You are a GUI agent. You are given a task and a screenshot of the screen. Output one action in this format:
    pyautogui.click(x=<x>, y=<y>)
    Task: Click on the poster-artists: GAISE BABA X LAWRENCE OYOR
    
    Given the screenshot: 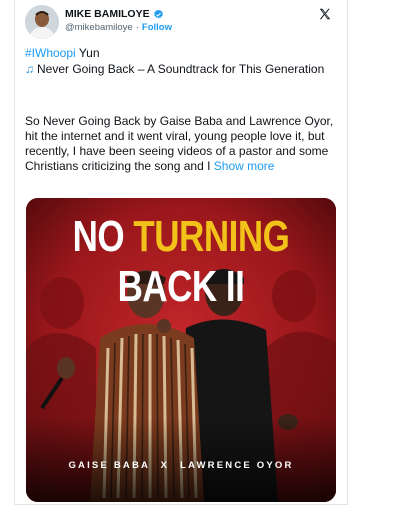 What is the action you would take?
    pyautogui.click(x=181, y=465)
    